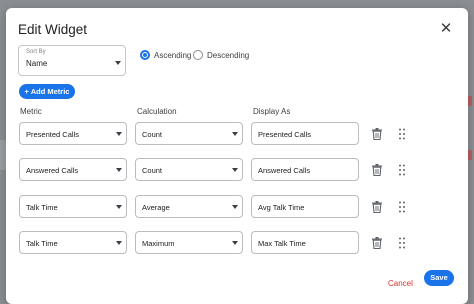 The width and height of the screenshot is (474, 304). I want to click on calculation-select: Maximum, so click(189, 242).